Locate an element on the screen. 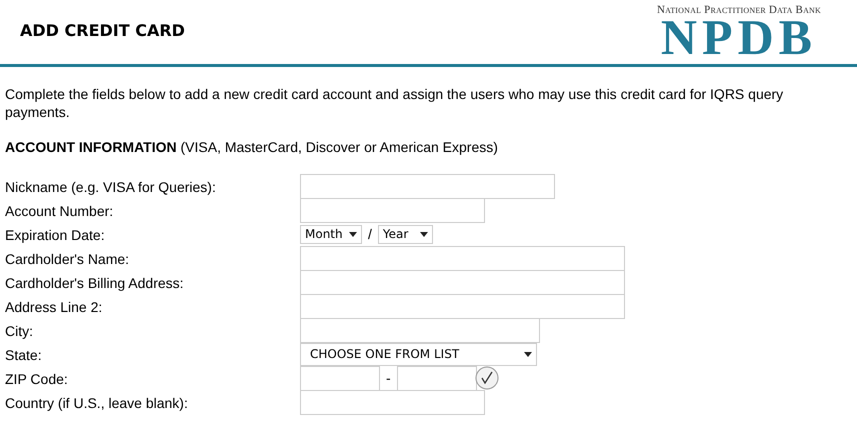 The height and width of the screenshot is (433, 857). field-label: Cardholder's Billing Address: is located at coordinates (95, 283).